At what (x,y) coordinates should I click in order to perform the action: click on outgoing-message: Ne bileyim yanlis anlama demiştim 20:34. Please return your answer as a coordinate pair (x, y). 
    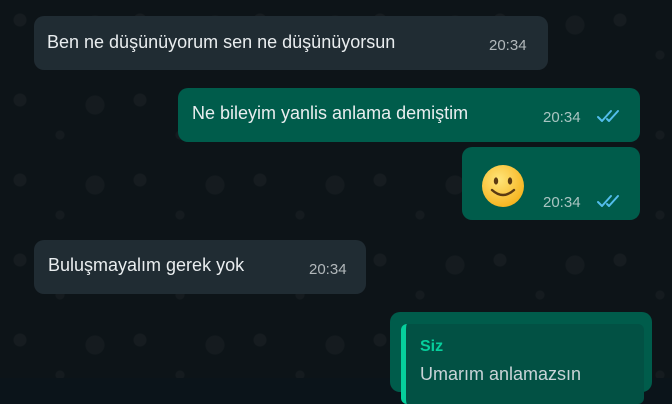
    Looking at the image, I should click on (409, 115).